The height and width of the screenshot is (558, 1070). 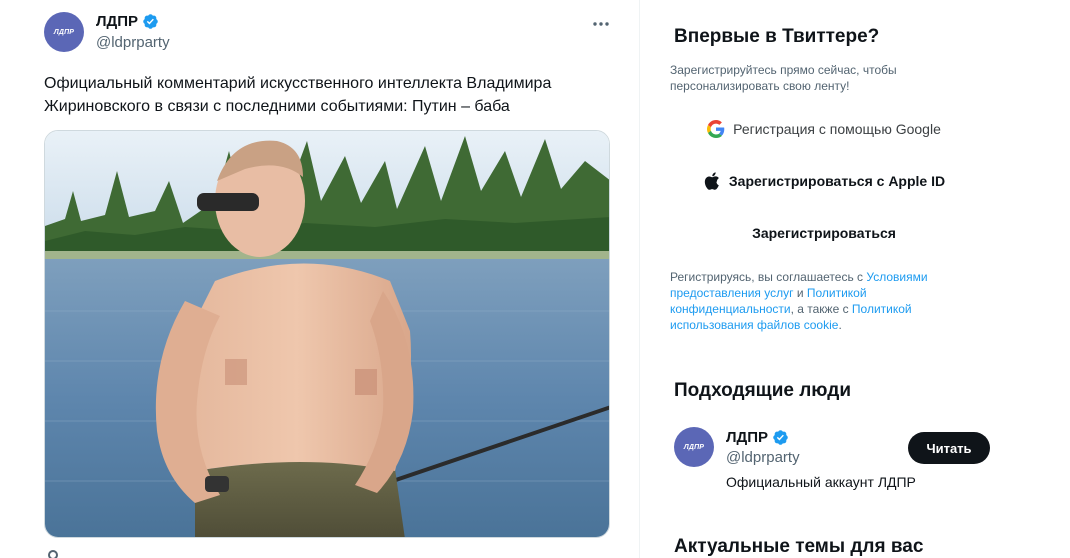 What do you see at coordinates (837, 129) in the screenshot?
I see `google-signup-label: Регистрация с помощью Google` at bounding box center [837, 129].